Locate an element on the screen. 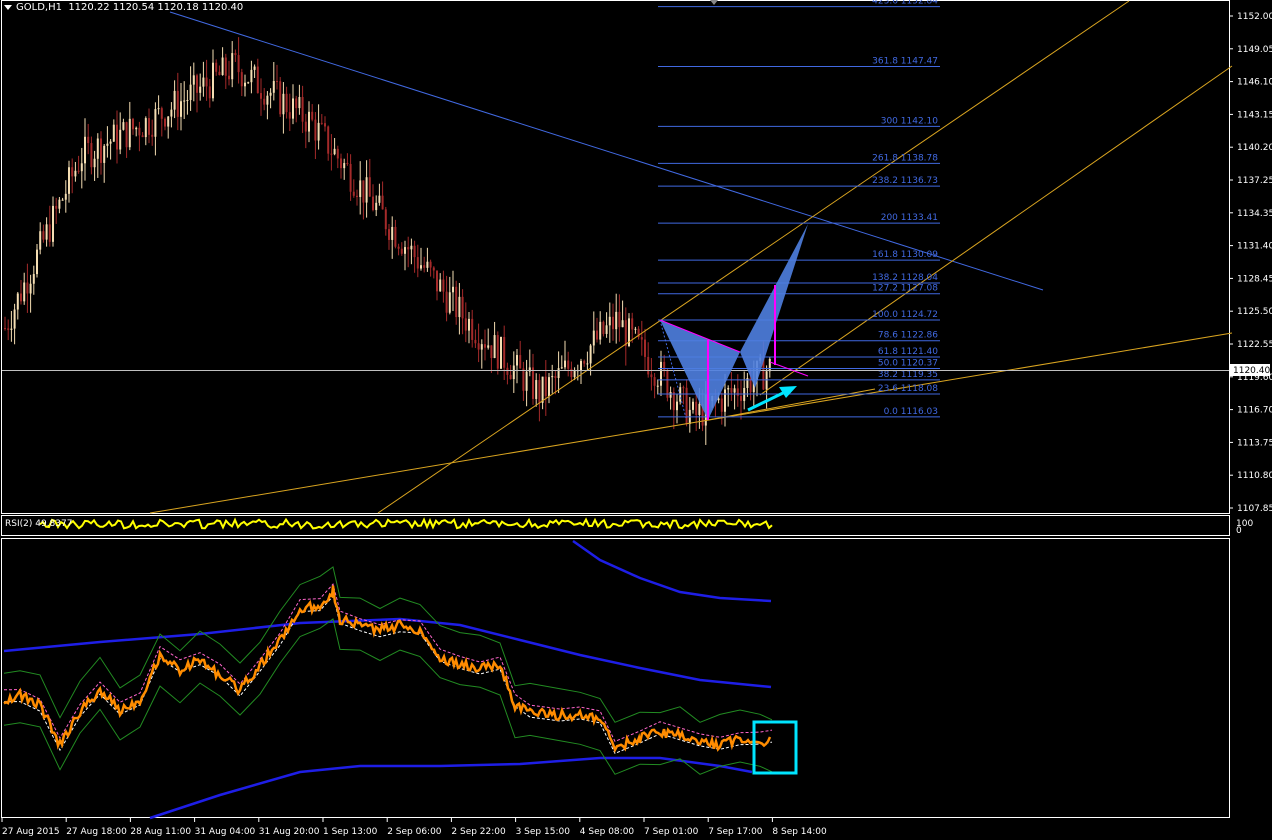 The width and height of the screenshot is (1272, 840). time-tick-label: 31 Aug 04:00 is located at coordinates (225, 832).